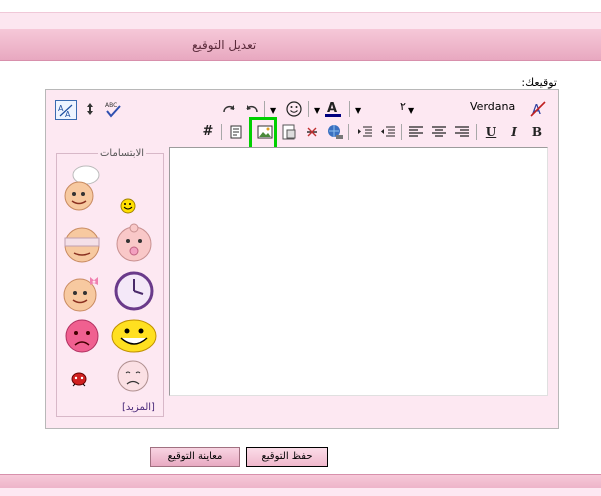  Describe the element at coordinates (317, 110) in the screenshot. I see `color-dropdown-arrow-icon: ▼` at that location.